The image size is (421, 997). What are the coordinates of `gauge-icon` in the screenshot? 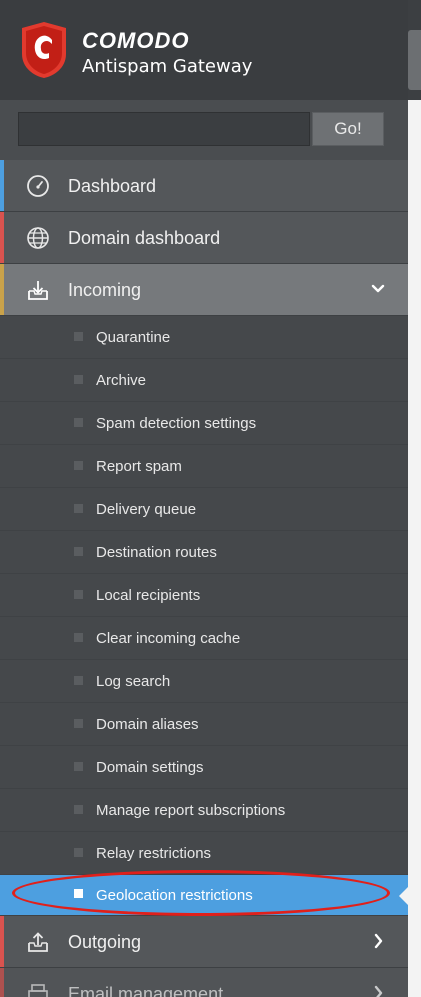 It's located at (38, 186).